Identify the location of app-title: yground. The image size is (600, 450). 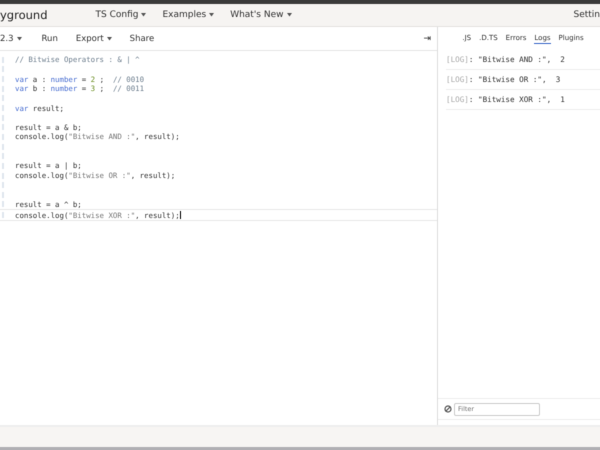
(24, 15).